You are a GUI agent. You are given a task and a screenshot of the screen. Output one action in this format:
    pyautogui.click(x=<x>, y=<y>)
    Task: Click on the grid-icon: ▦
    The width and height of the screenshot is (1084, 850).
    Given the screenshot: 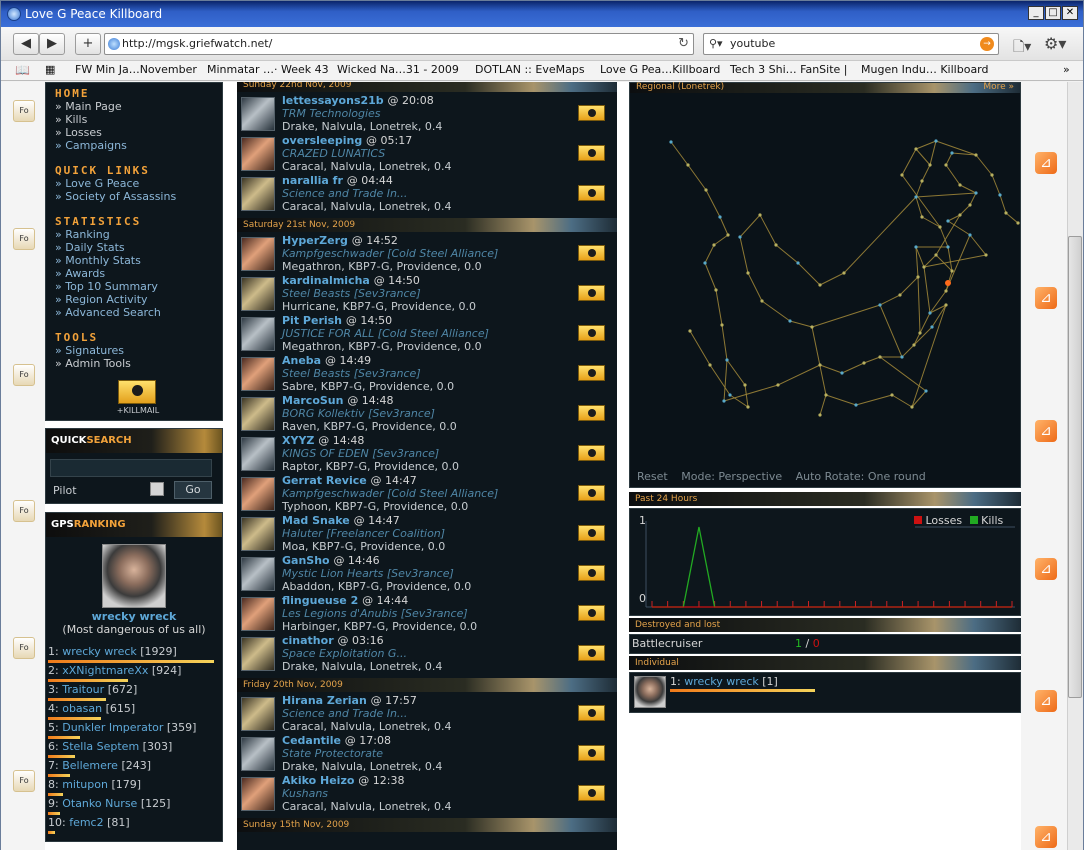 What is the action you would take?
    pyautogui.click(x=50, y=69)
    